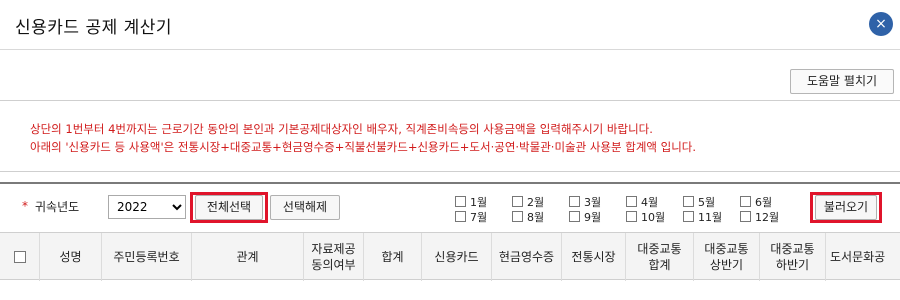 Image resolution: width=900 pixels, height=300 pixels. Describe the element at coordinates (457, 257) in the screenshot. I see `header-credit-card: 신용카드` at that location.